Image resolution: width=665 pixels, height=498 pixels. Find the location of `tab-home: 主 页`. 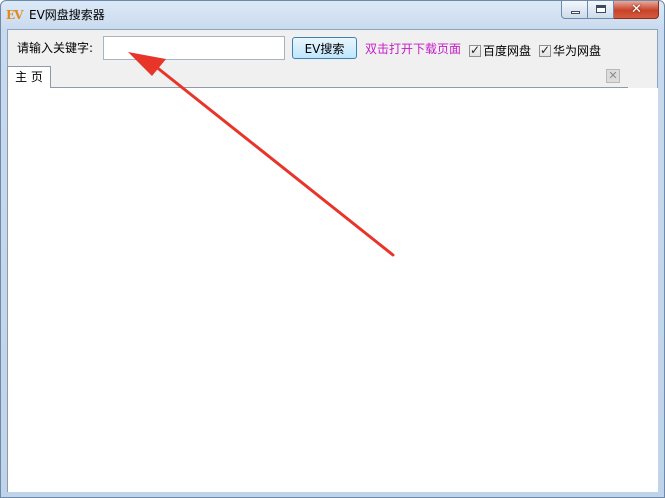

tab-home: 主 页 is located at coordinates (29, 77).